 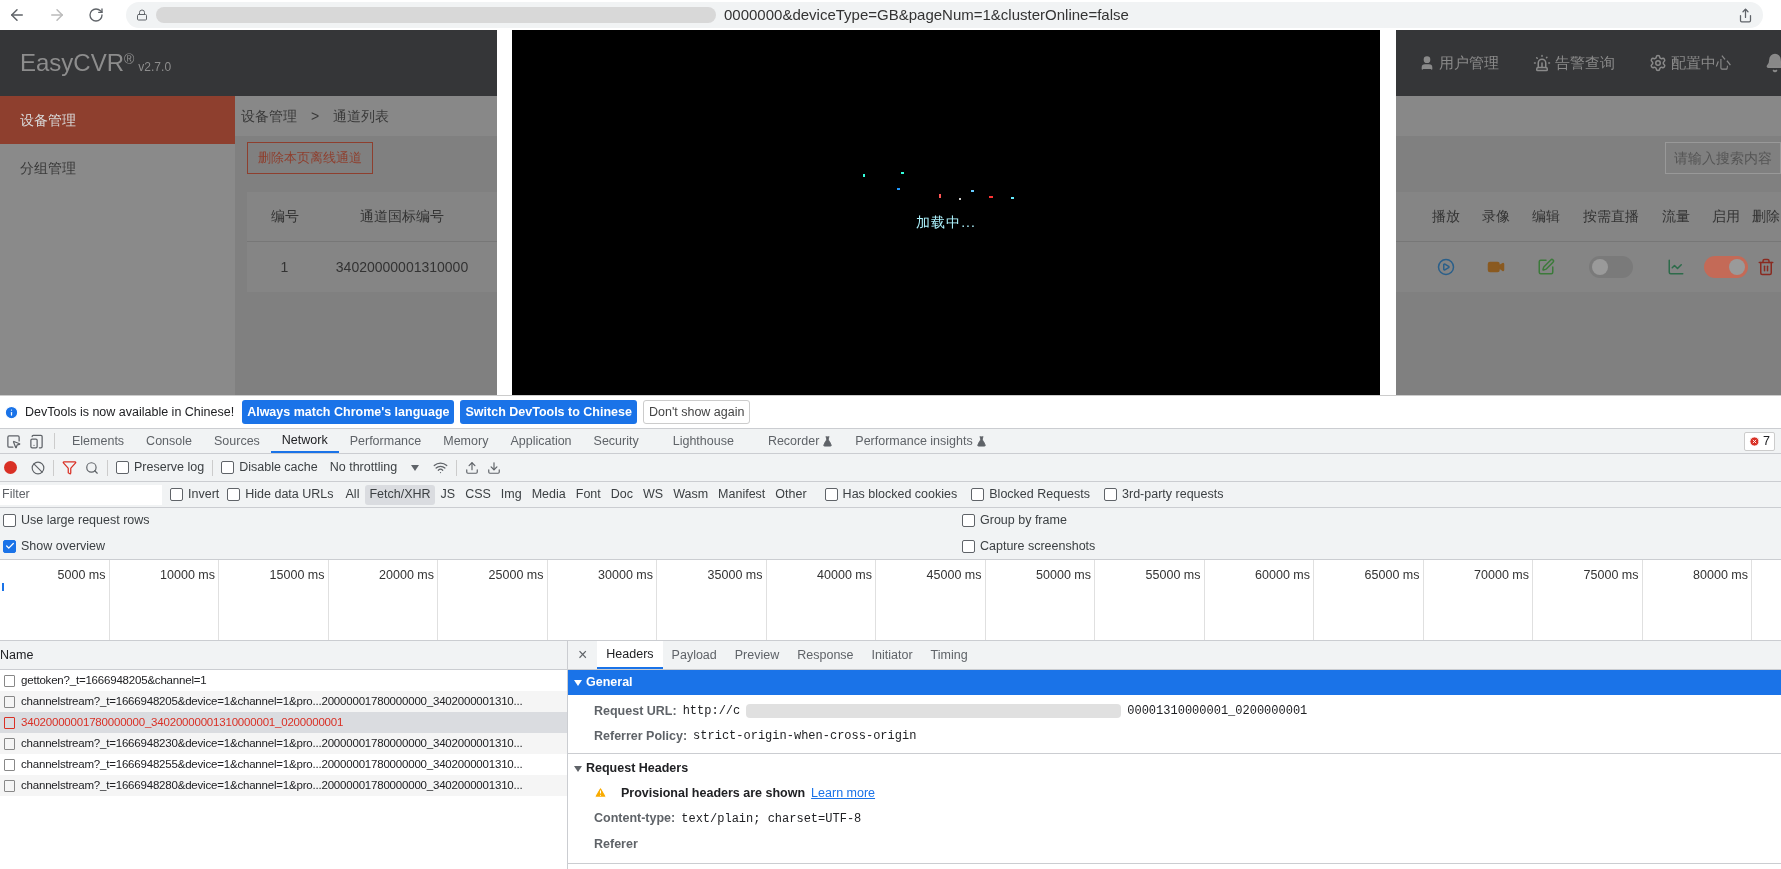 What do you see at coordinates (1676, 216) in the screenshot?
I see `column-header: 流量` at bounding box center [1676, 216].